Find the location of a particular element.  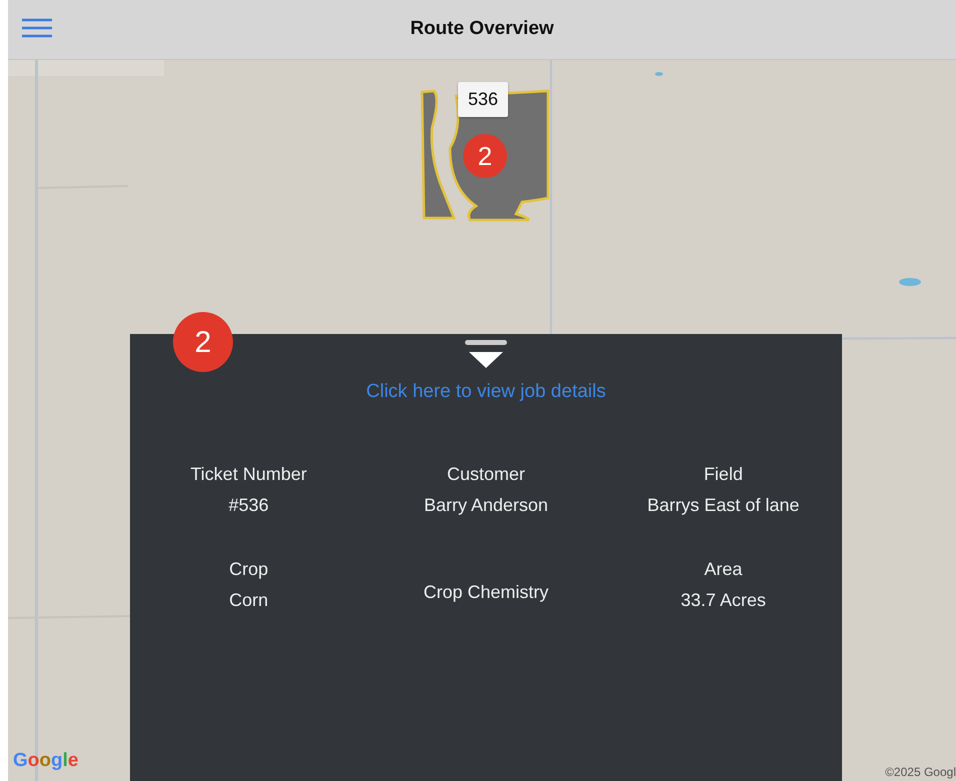

detail-value: 33.7 Acres is located at coordinates (723, 600).